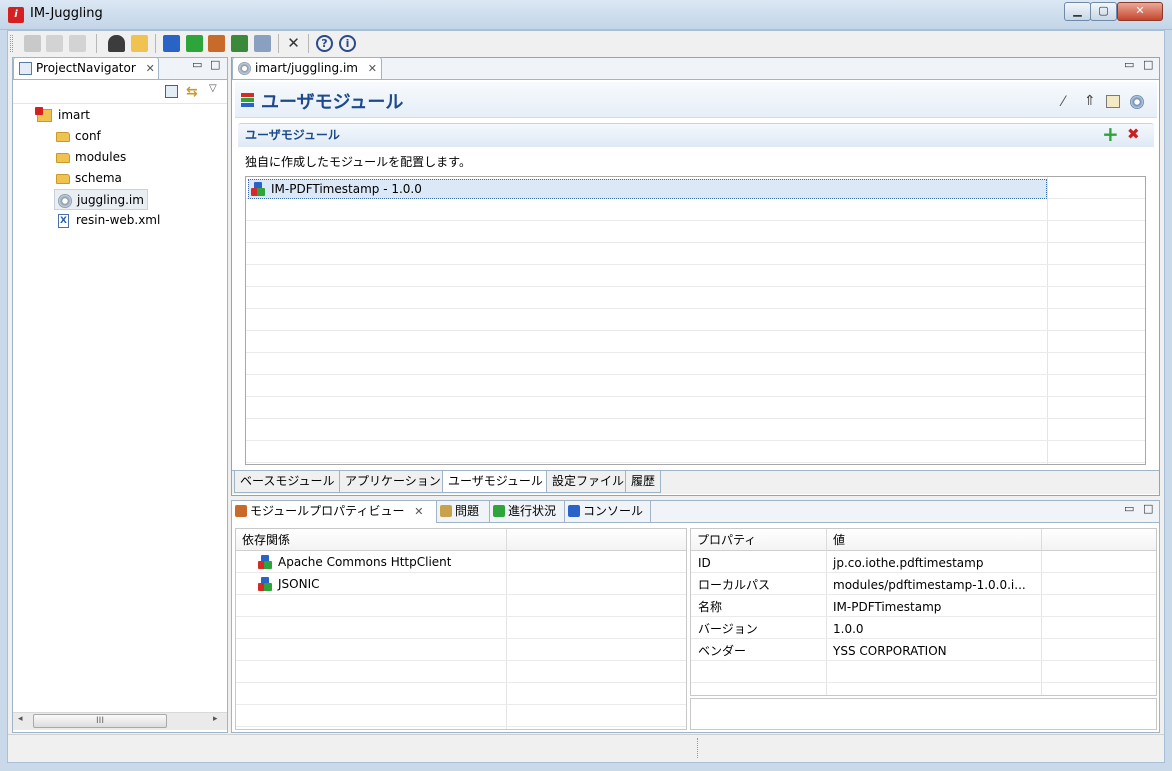  I want to click on deploy-icon, so click(194, 43).